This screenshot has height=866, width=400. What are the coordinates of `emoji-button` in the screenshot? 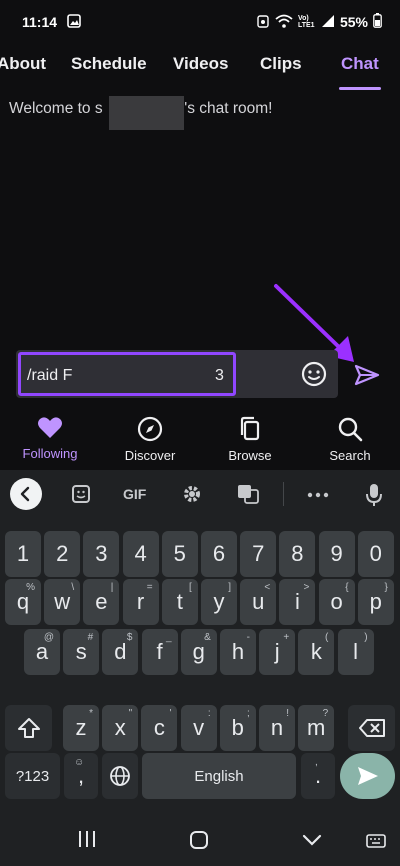 It's located at (314, 374).